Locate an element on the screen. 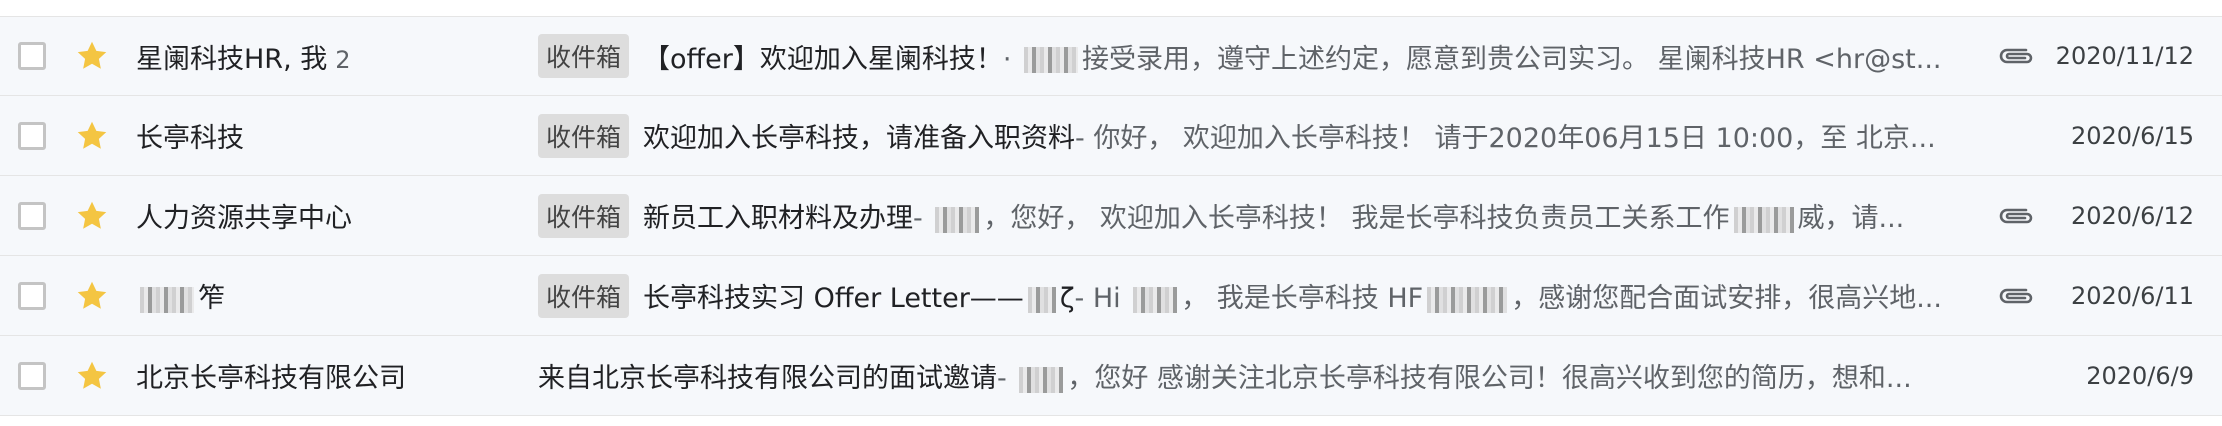  email-date: 2020/6/11 is located at coordinates (2132, 295).